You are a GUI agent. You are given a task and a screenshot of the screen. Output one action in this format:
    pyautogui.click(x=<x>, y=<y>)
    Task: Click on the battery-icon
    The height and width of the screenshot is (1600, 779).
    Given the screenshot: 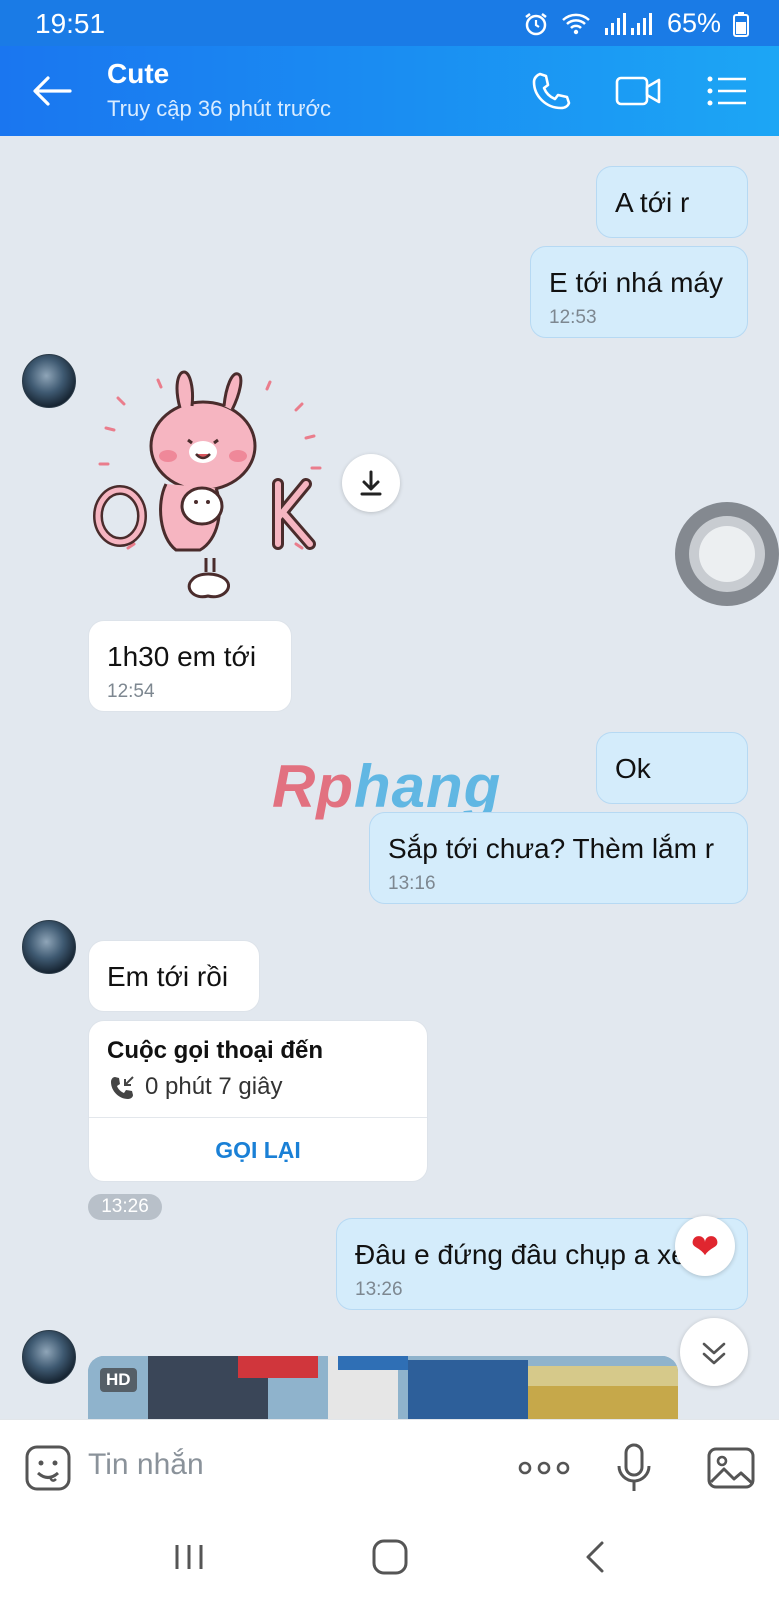 What is the action you would take?
    pyautogui.click(x=741, y=24)
    